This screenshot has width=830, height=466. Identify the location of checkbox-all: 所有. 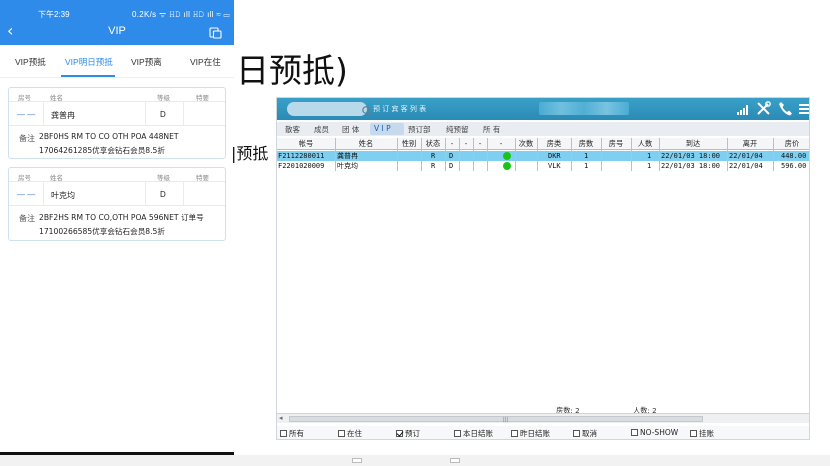
(292, 433).